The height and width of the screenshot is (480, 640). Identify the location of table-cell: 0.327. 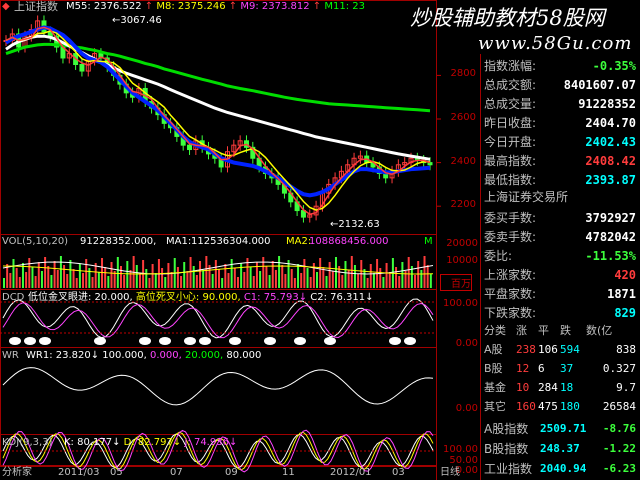
(619, 368).